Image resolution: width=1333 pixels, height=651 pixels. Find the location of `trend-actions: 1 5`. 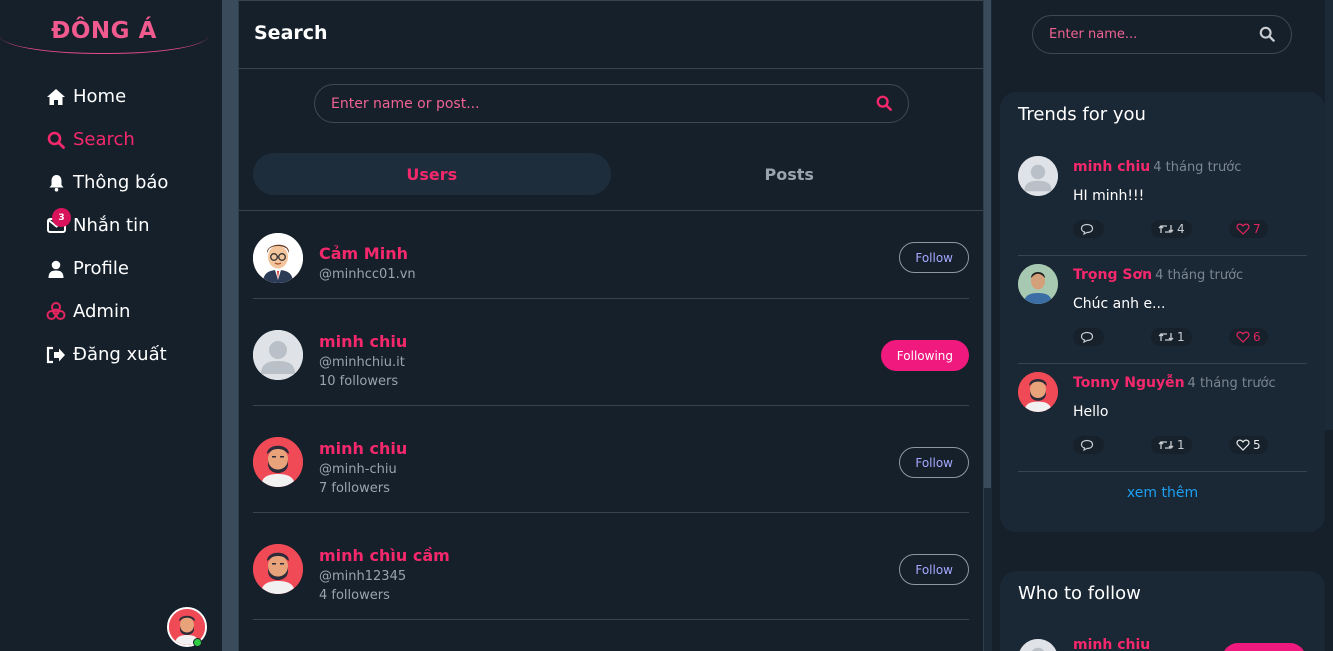

trend-actions: 1 5 is located at coordinates (1190, 445).